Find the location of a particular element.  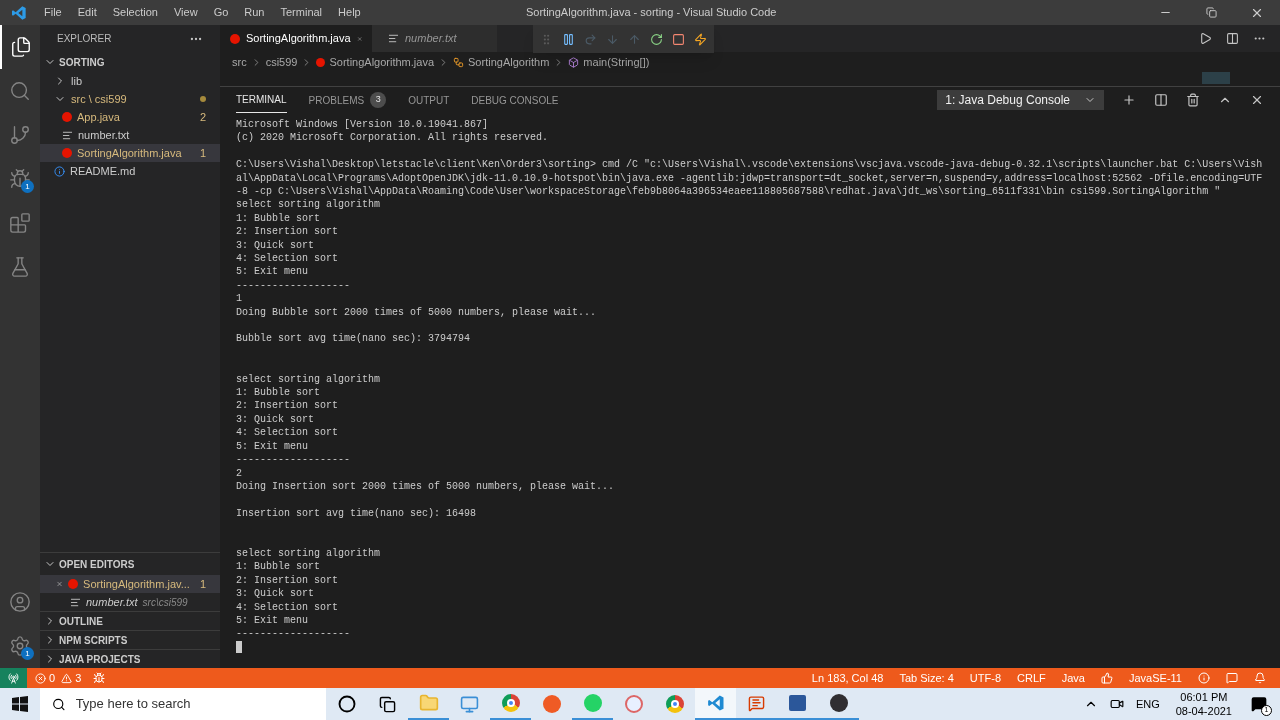

warning-icon is located at coordinates (67, 678).